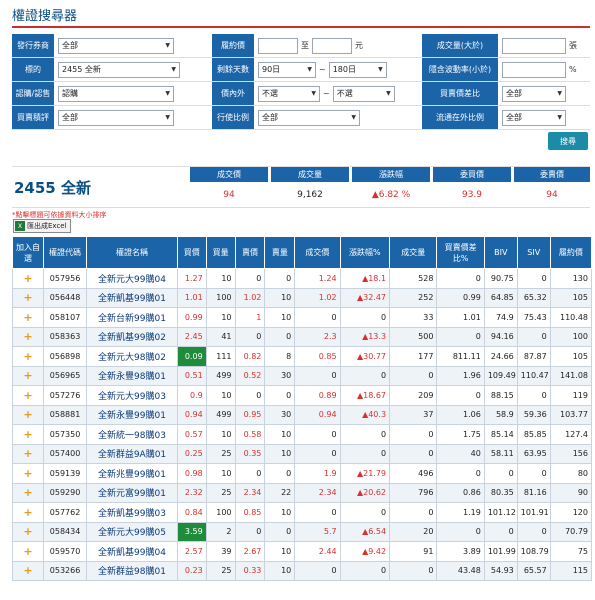 The image size is (595, 600). What do you see at coordinates (132, 434) in the screenshot?
I see `warrant-name-link: 全新統一98購03` at bounding box center [132, 434].